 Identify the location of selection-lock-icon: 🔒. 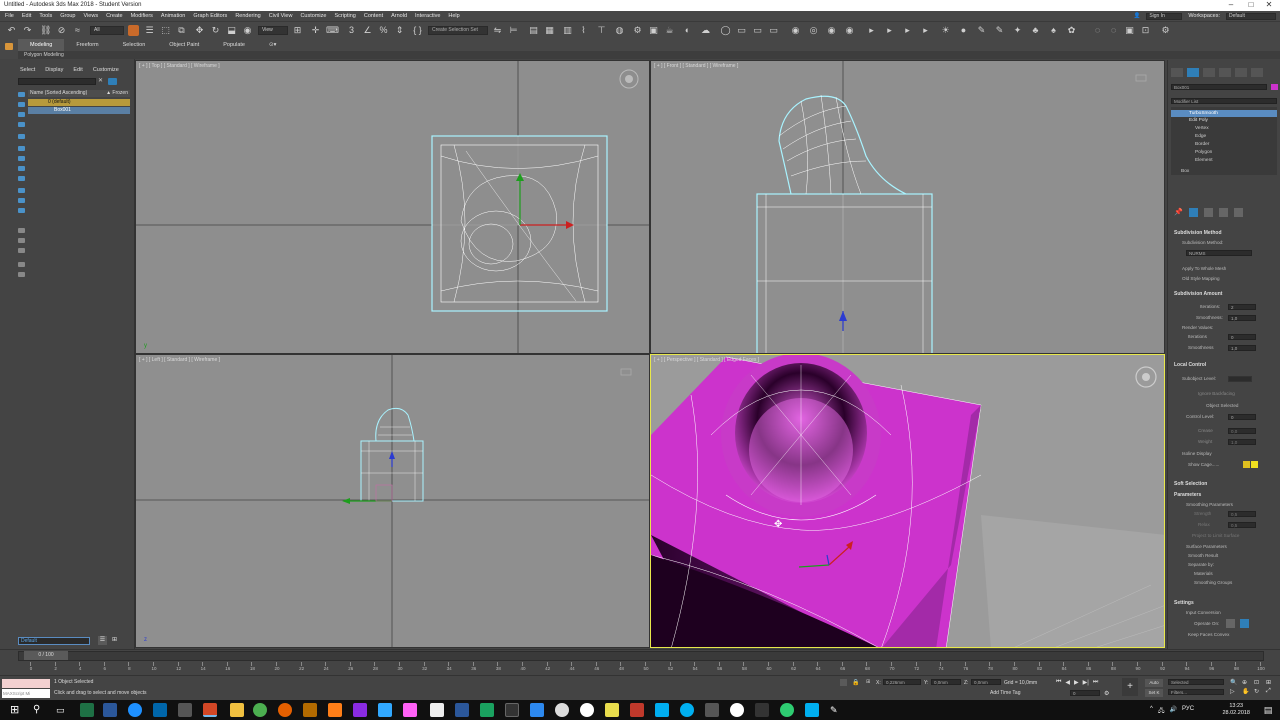
(855, 682).